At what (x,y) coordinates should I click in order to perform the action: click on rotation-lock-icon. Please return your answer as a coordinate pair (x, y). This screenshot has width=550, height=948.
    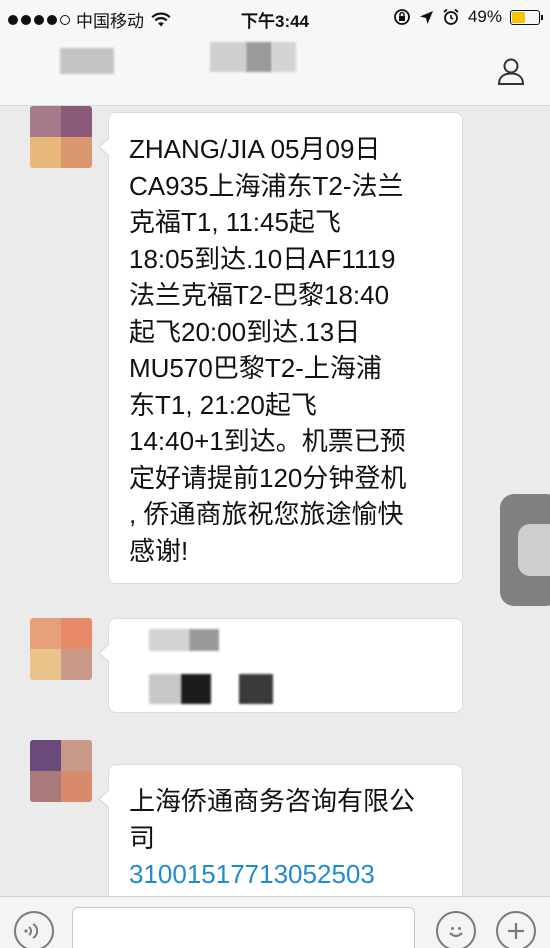
    Looking at the image, I should click on (402, 17).